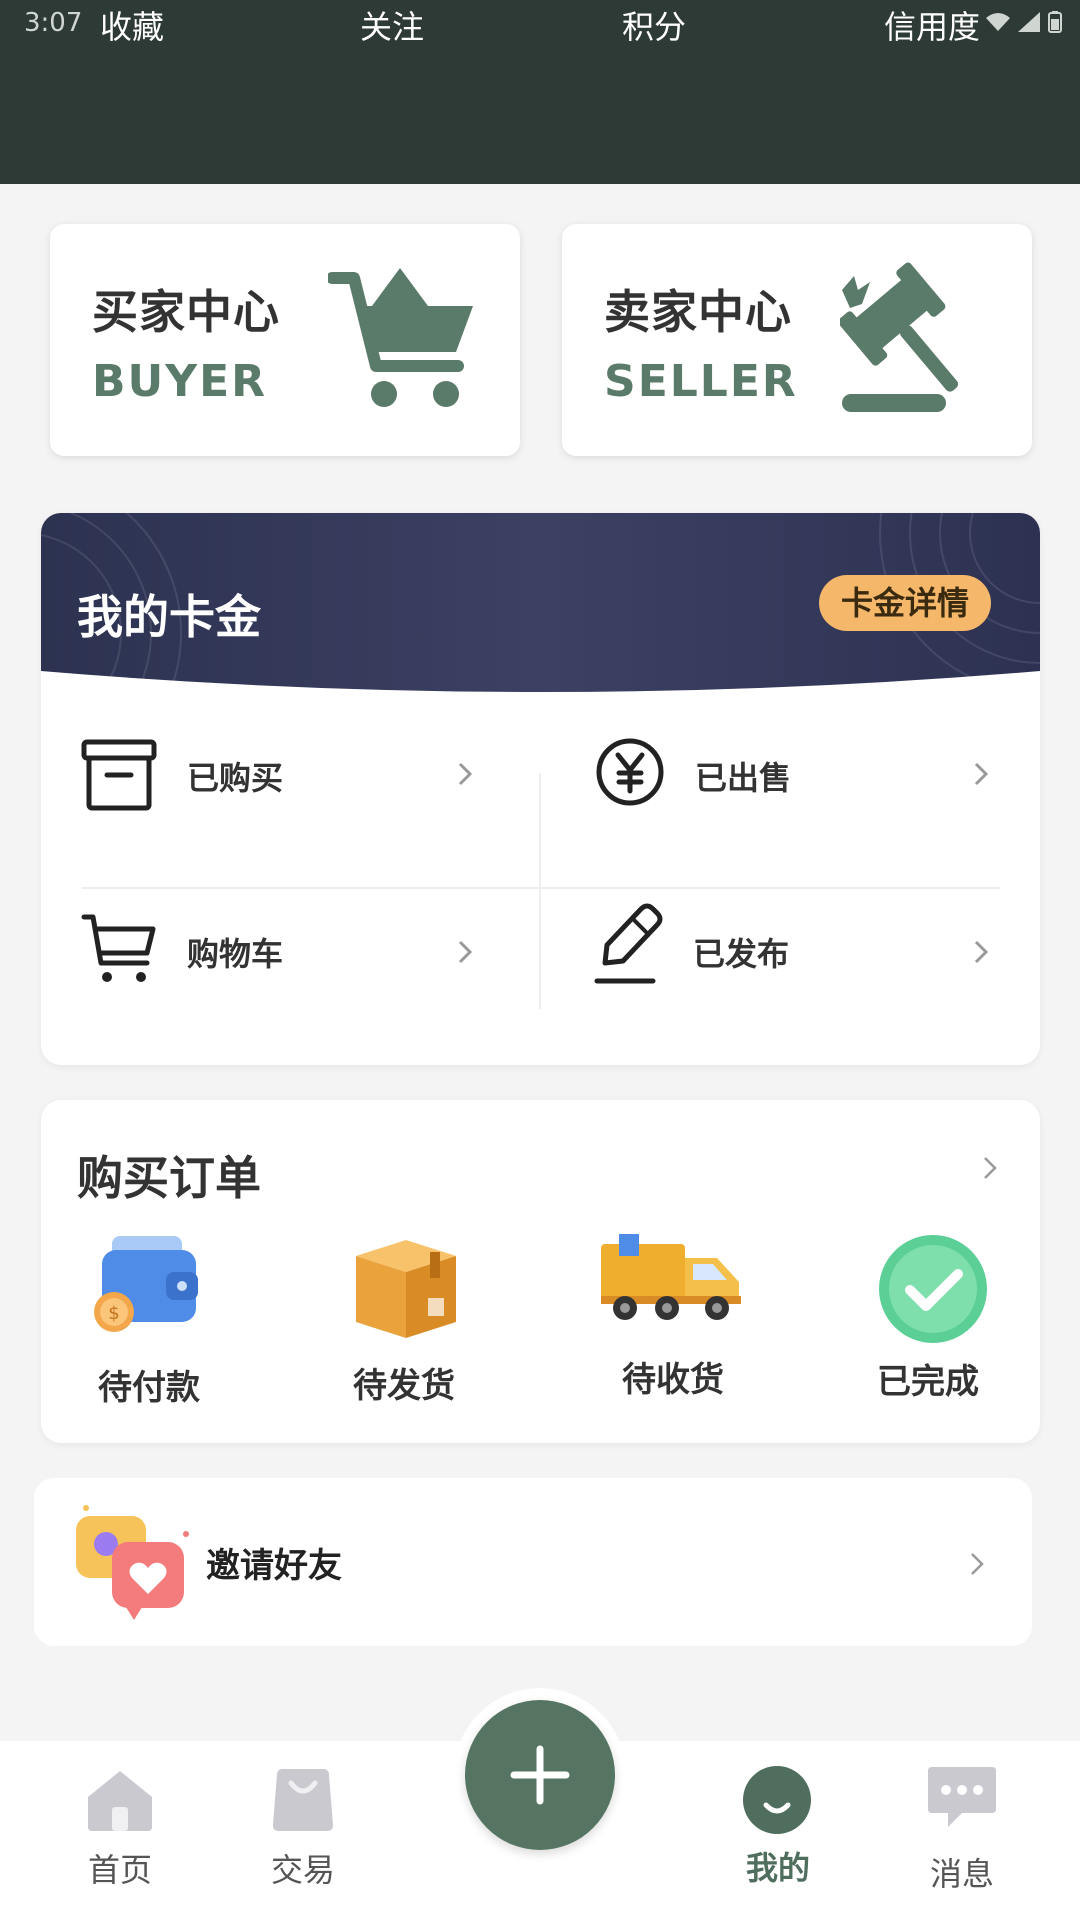 The image size is (1080, 1920). Describe the element at coordinates (285, 340) in the screenshot. I see `buyer-center-card: 买家中心 BUYER` at that location.